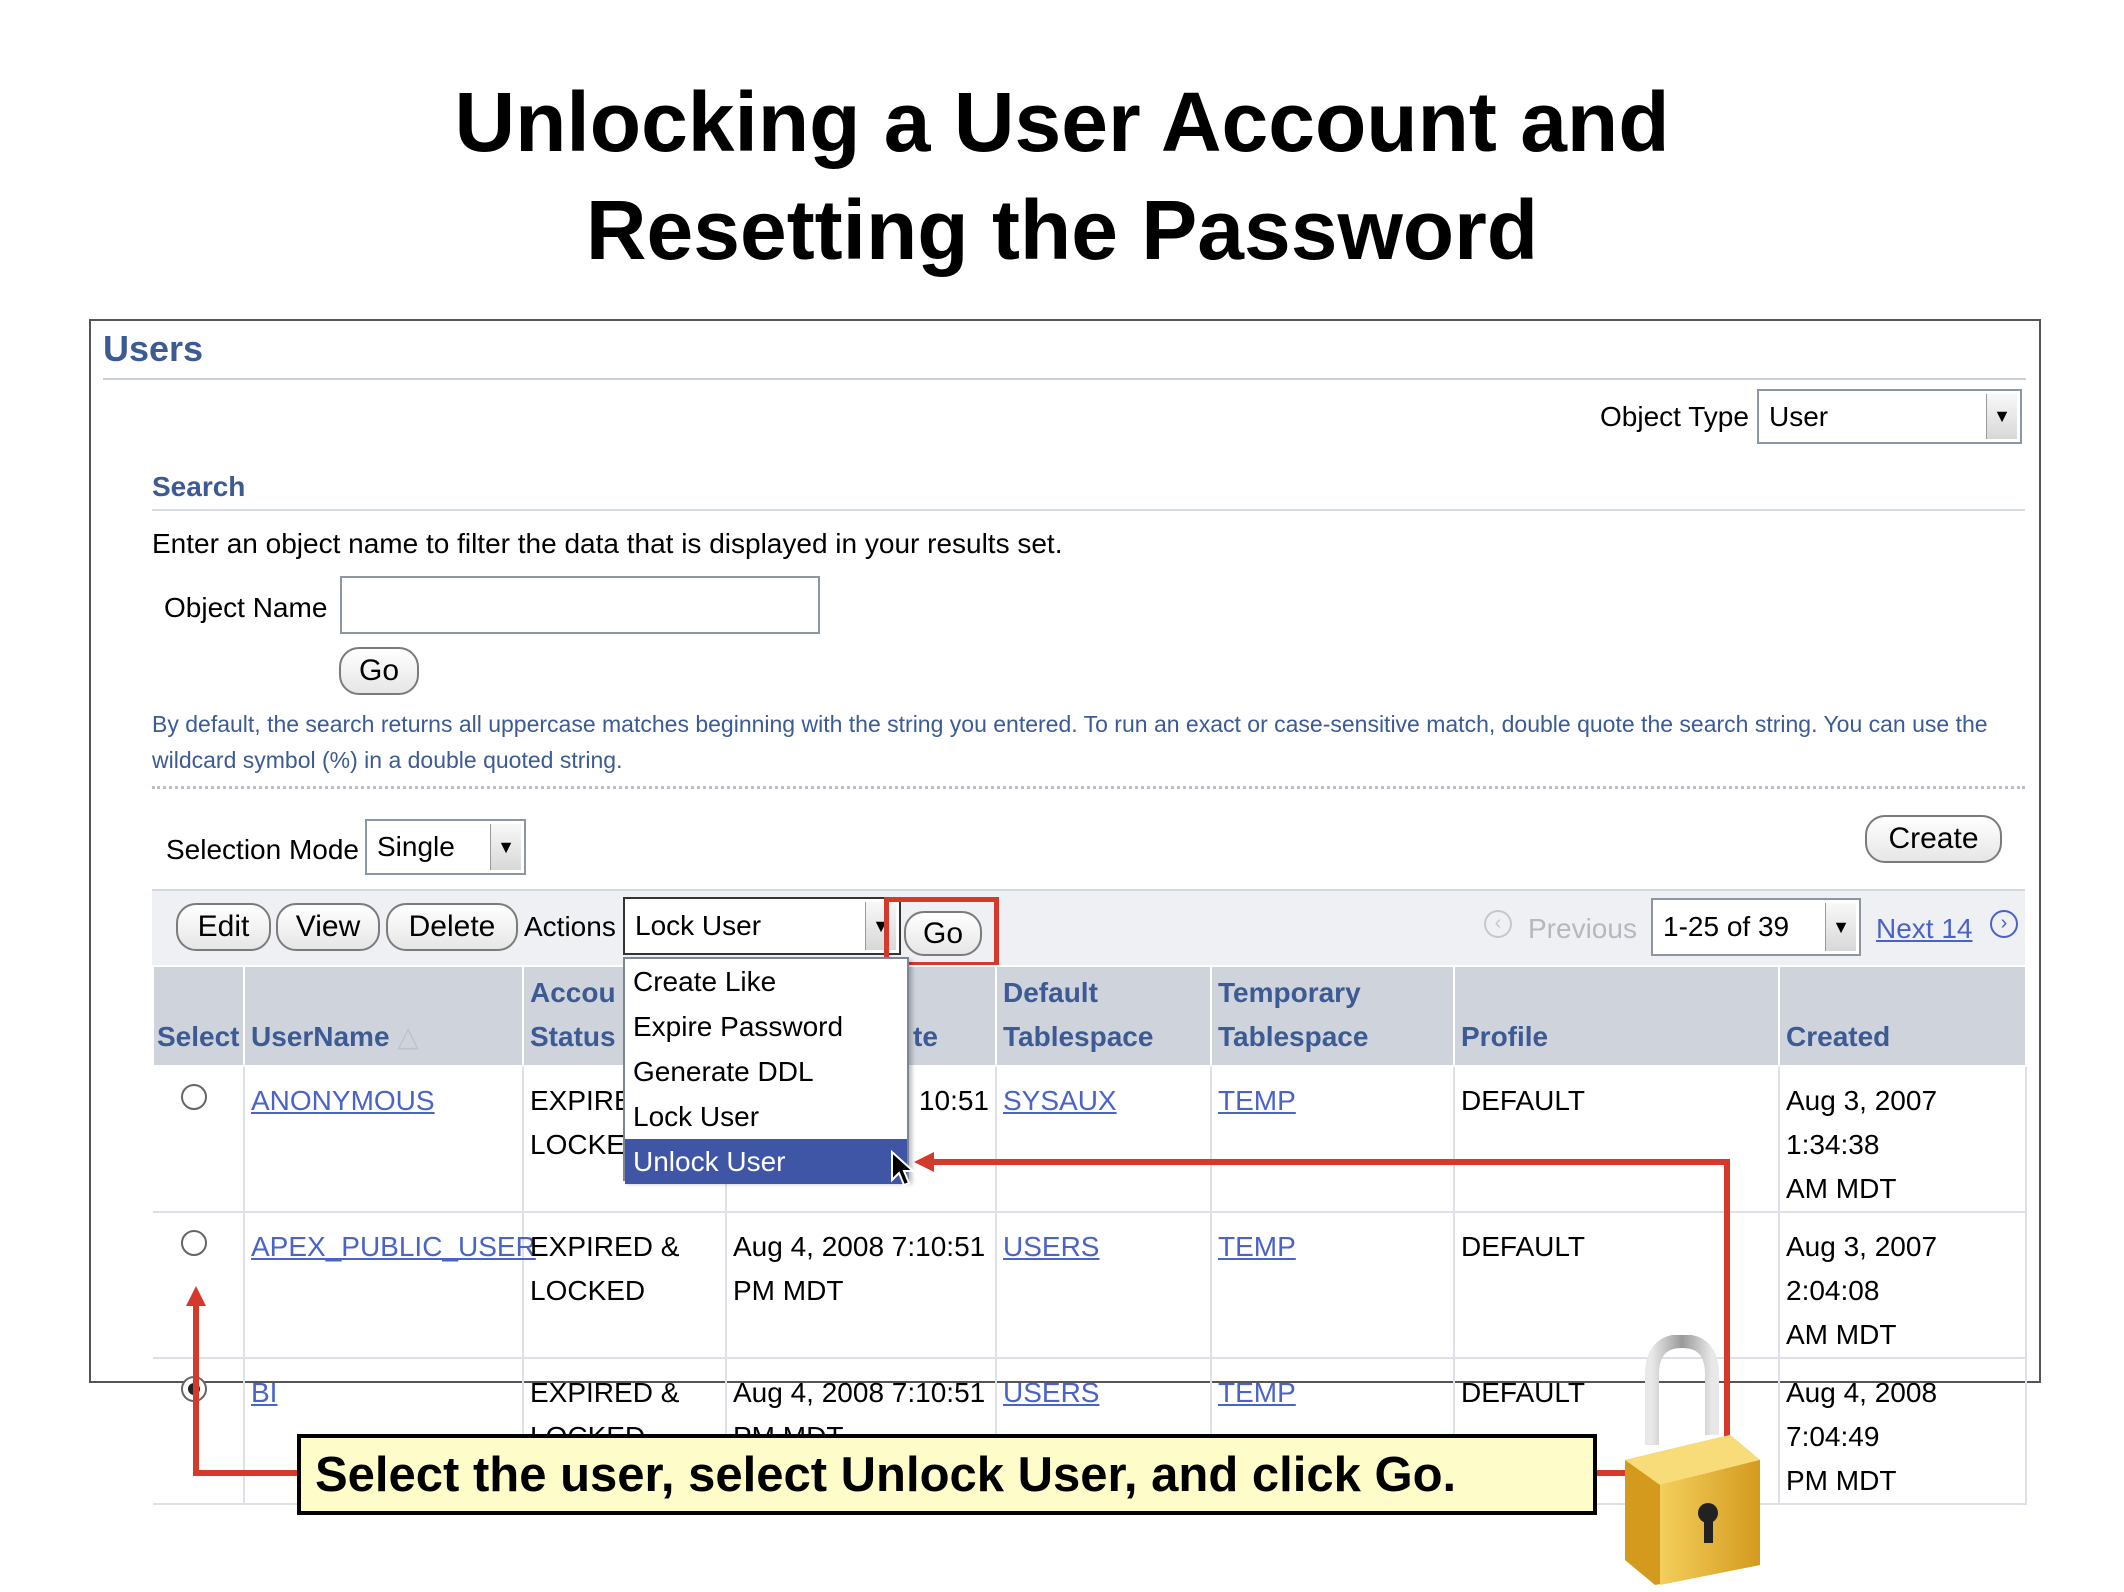  What do you see at coordinates (958, 1314) in the screenshot?
I see `callout-connector-lines` at bounding box center [958, 1314].